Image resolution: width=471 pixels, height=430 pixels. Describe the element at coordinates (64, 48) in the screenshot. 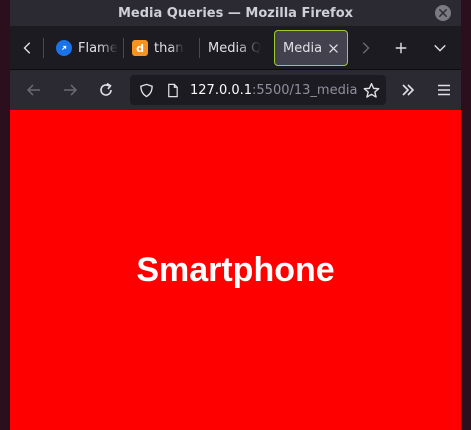

I see `flame-favicon-icon` at that location.